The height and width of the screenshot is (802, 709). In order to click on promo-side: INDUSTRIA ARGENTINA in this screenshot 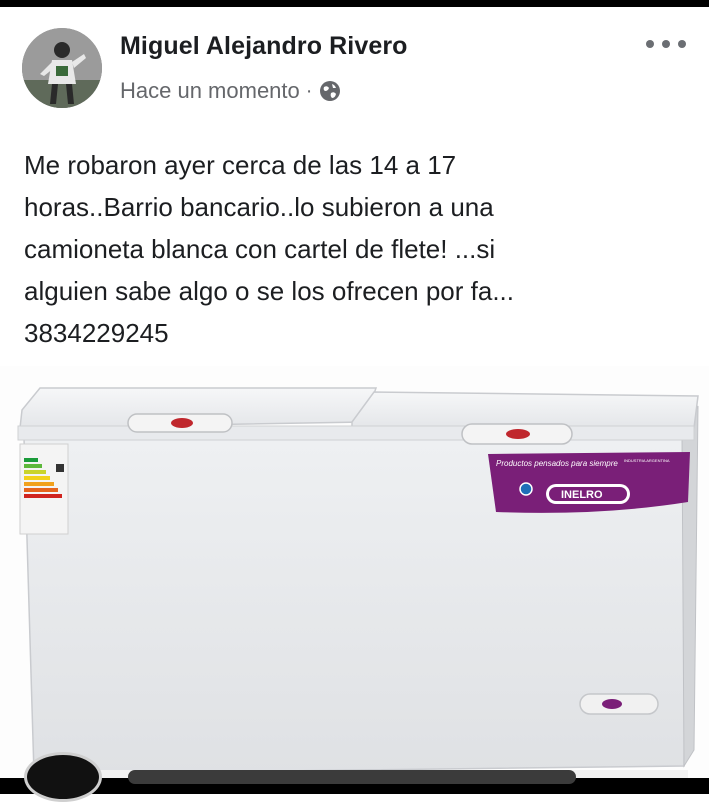, I will do `click(647, 460)`.